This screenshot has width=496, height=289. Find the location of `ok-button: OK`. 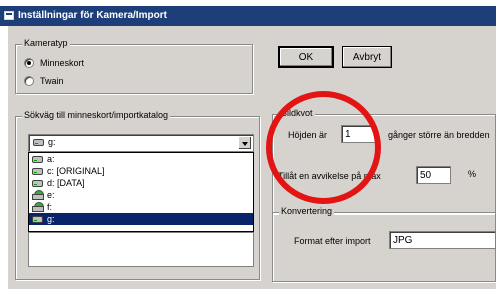

ok-button: OK is located at coordinates (306, 57).